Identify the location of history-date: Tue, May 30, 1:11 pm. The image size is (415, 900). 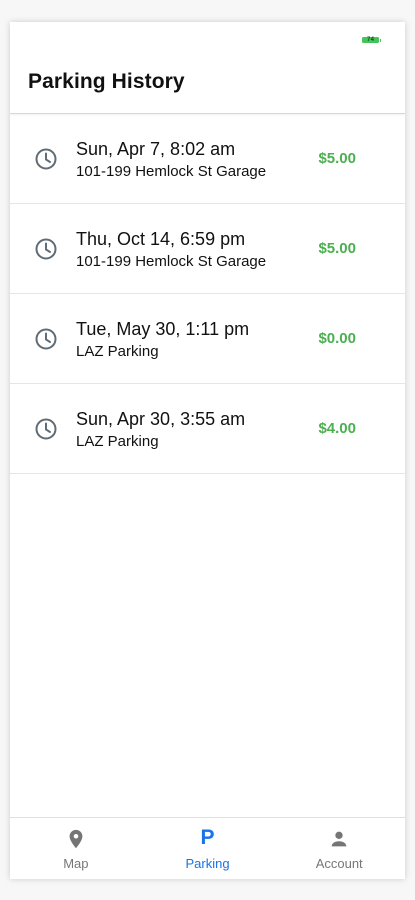
(163, 329).